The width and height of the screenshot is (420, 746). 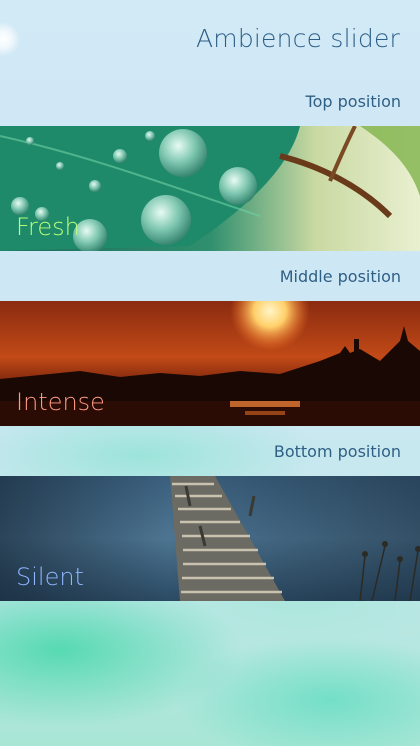 What do you see at coordinates (60, 402) in the screenshot?
I see `ambience-label-intense: Intense` at bounding box center [60, 402].